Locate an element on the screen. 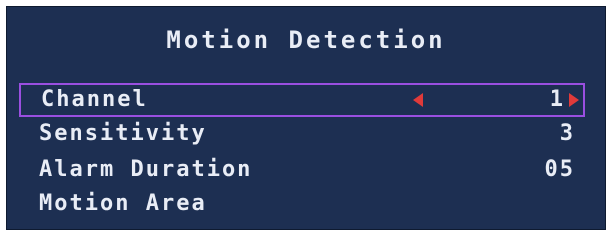 Image resolution: width=615 pixels, height=240 pixels. menu-item-label: Motion Area is located at coordinates (123, 203).